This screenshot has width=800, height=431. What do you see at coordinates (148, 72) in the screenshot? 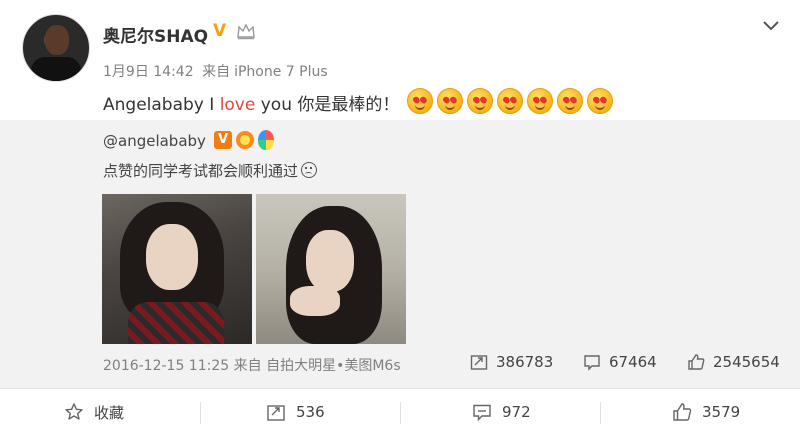
I see `post-date: 1月9日 14:42` at bounding box center [148, 72].